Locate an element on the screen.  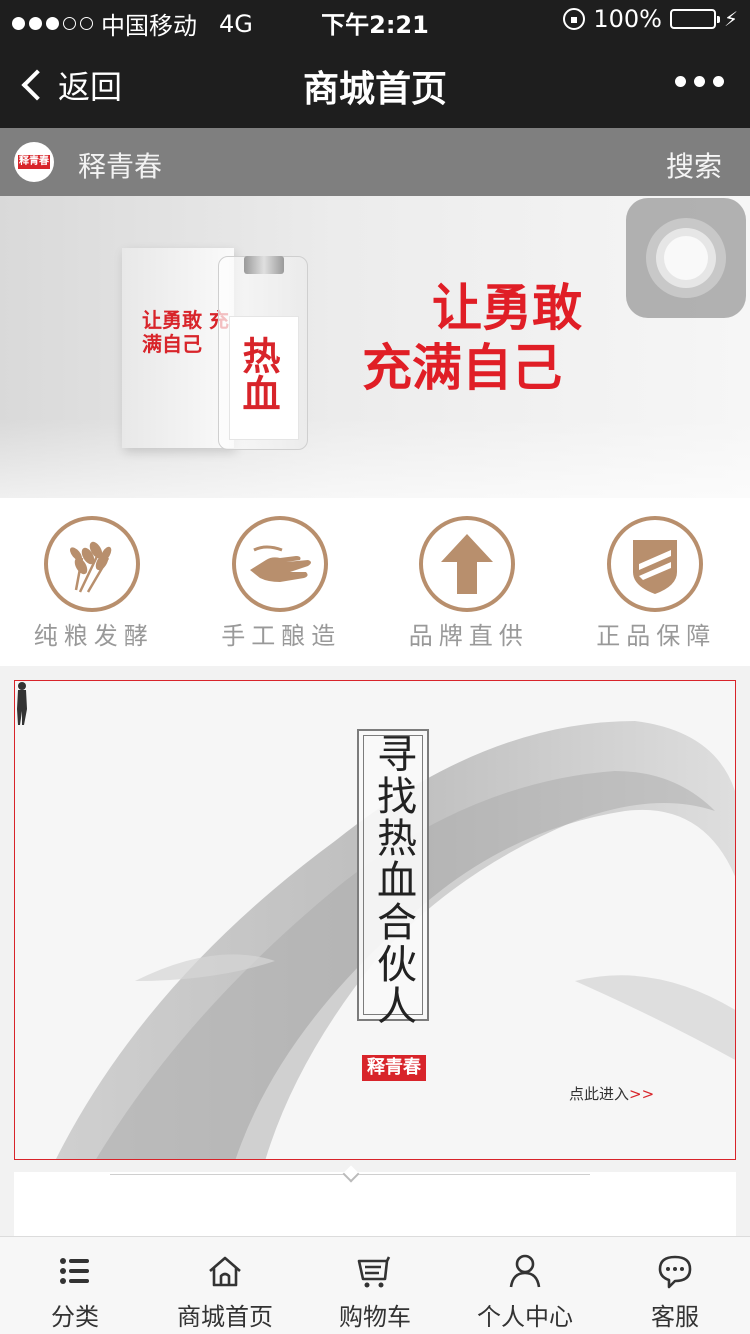
content-strip is located at coordinates (375, 1200).